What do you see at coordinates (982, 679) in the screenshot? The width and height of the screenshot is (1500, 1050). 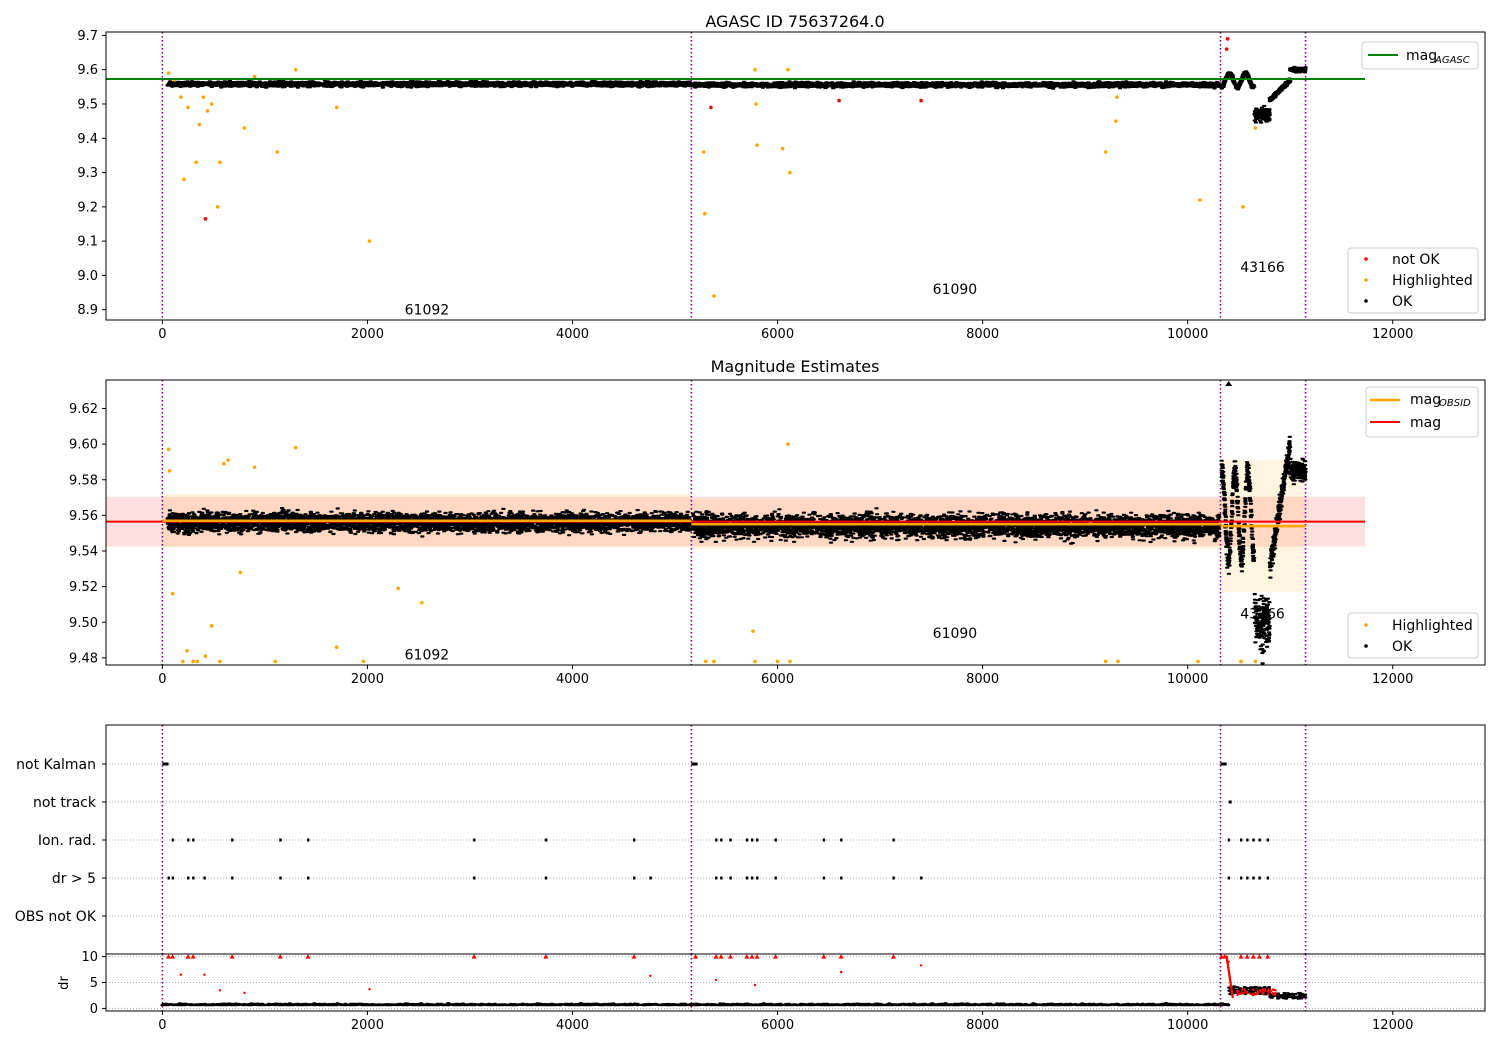 I see `x-tick-label: 8000` at bounding box center [982, 679].